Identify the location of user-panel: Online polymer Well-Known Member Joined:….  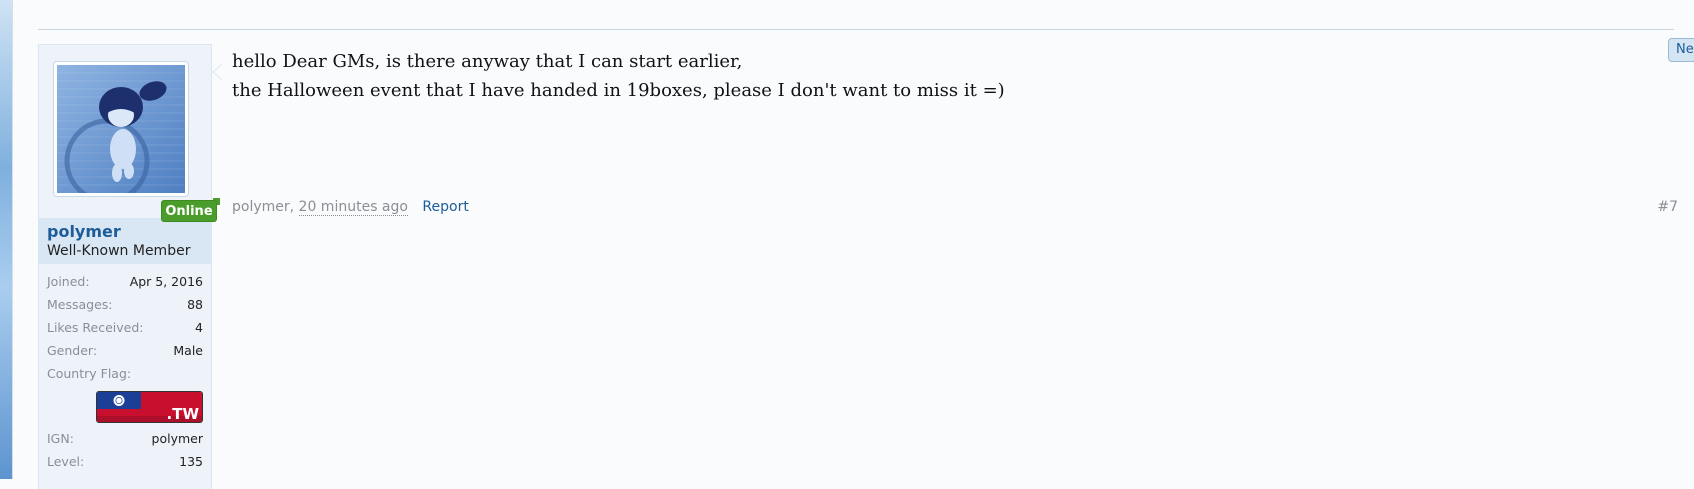
(129, 266).